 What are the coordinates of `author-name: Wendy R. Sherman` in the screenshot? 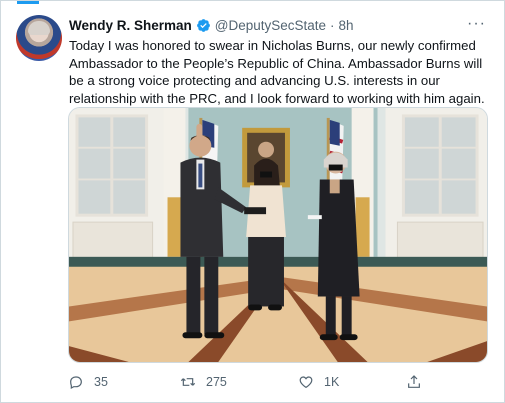 It's located at (130, 25).